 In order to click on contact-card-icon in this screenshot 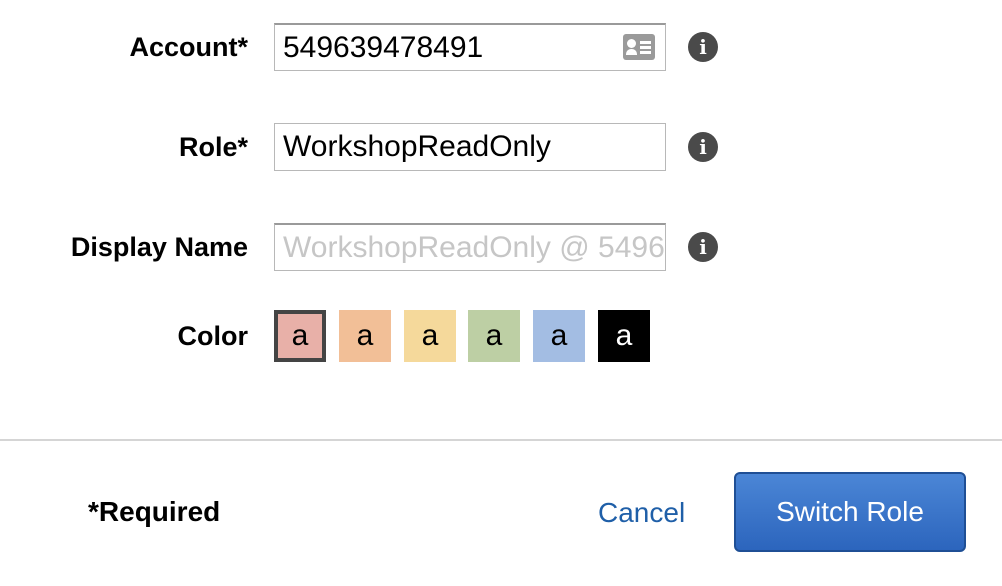, I will do `click(639, 47)`.